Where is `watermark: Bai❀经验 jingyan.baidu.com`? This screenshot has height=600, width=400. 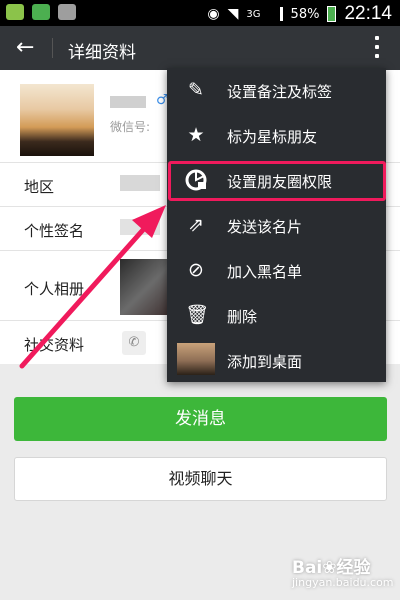 watermark: Bai❀经验 jingyan.baidu.com is located at coordinates (343, 571).